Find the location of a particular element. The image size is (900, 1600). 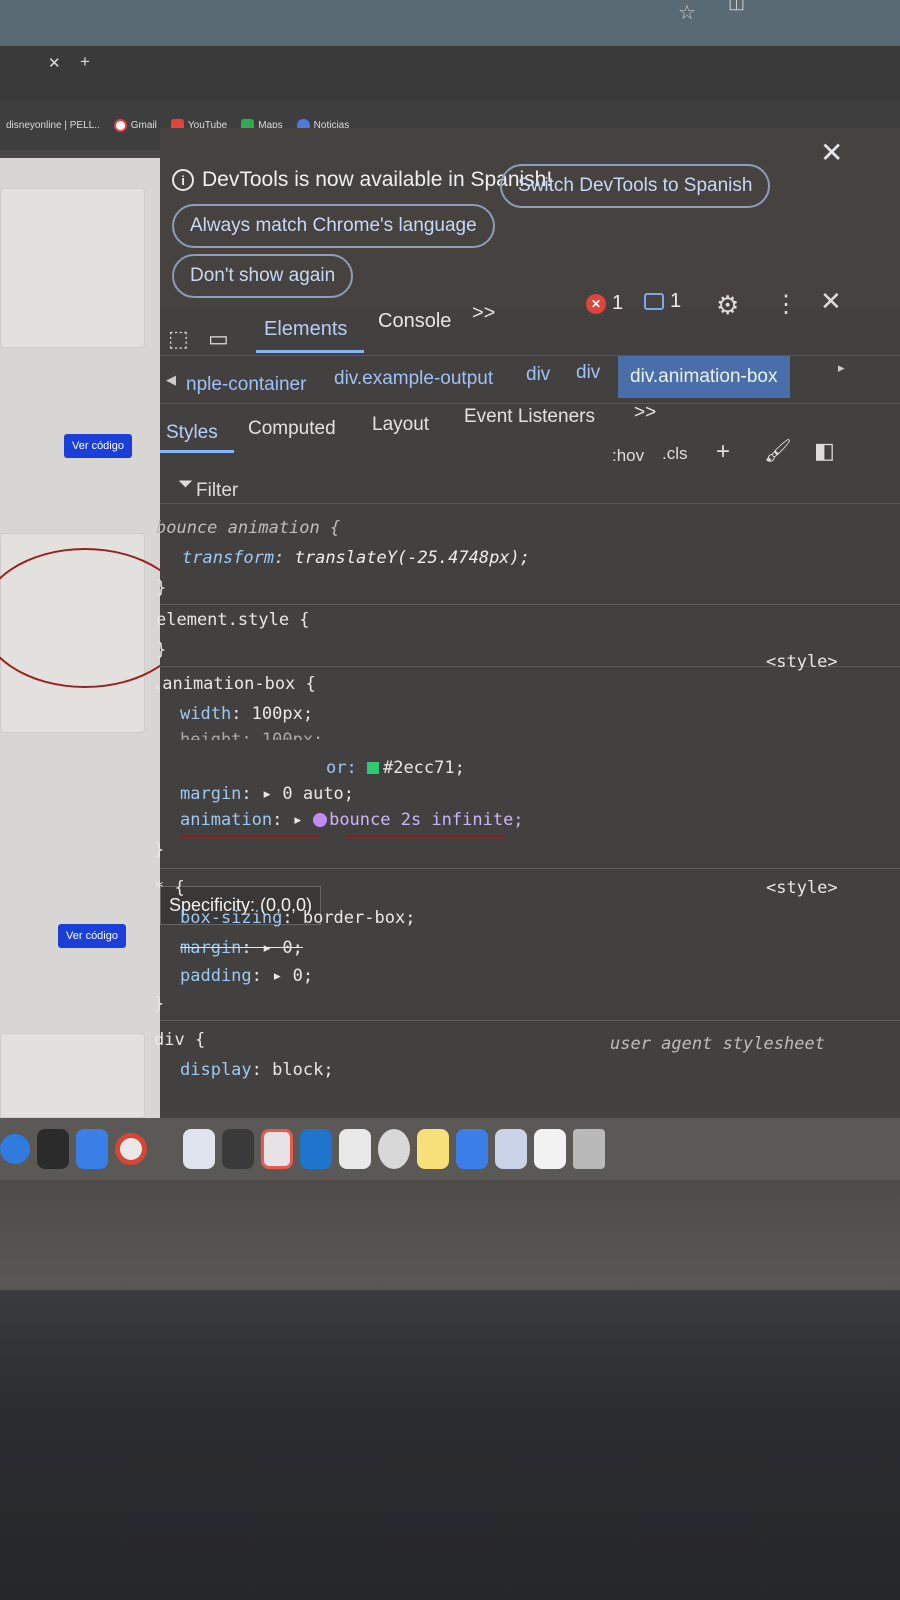

property-name: or: is located at coordinates (341, 768).